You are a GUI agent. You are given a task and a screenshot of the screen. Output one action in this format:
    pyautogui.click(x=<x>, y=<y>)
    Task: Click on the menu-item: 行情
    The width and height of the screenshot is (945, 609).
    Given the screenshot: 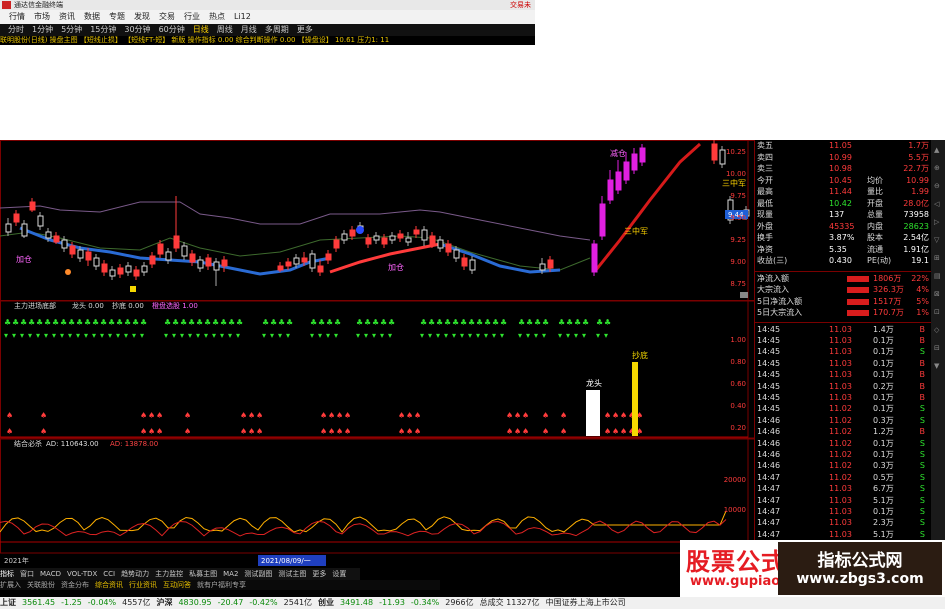 What is the action you would take?
    pyautogui.click(x=17, y=17)
    